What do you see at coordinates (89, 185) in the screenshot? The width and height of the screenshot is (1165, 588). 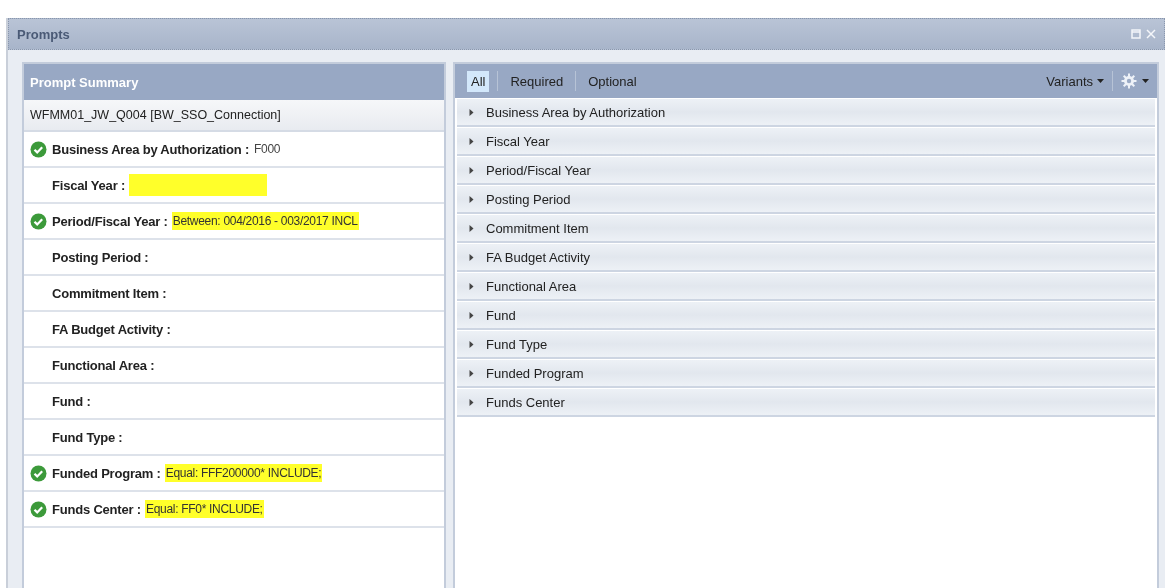 I see `prompt-label: Fiscal Year :` at bounding box center [89, 185].